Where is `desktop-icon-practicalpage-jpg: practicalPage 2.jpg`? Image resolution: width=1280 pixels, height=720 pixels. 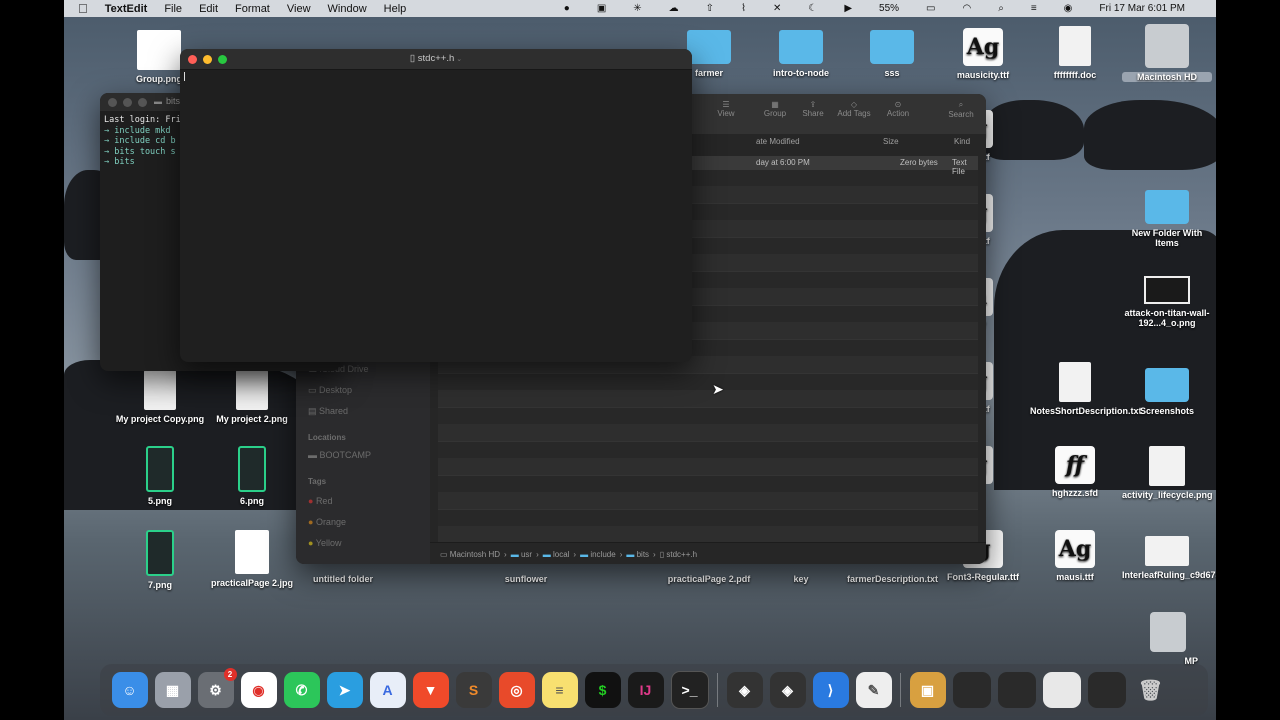
desktop-icon-practicalpage-jpg: practicalPage 2.jpg is located at coordinates (252, 559).